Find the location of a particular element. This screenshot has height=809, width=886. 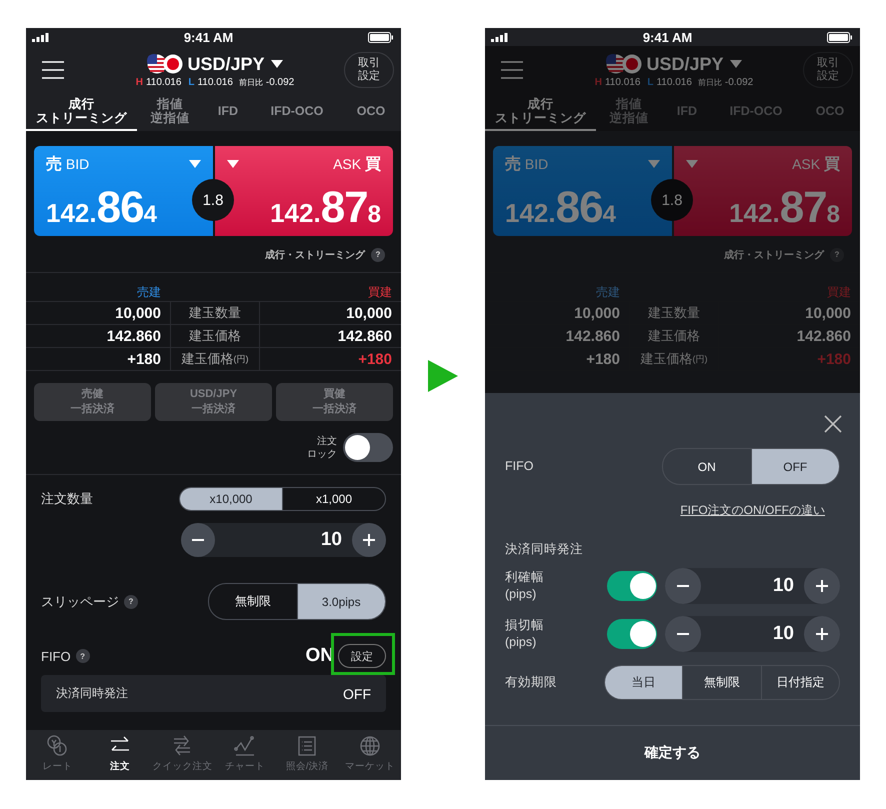

tab-bar-item: クイック注文 is located at coordinates (182, 755).